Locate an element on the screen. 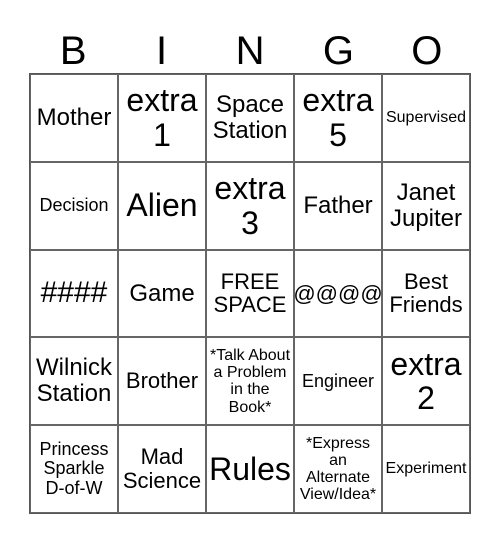 The height and width of the screenshot is (544, 500). bingo-cell: *Express an Alternate View/Idea* is located at coordinates (338, 469).